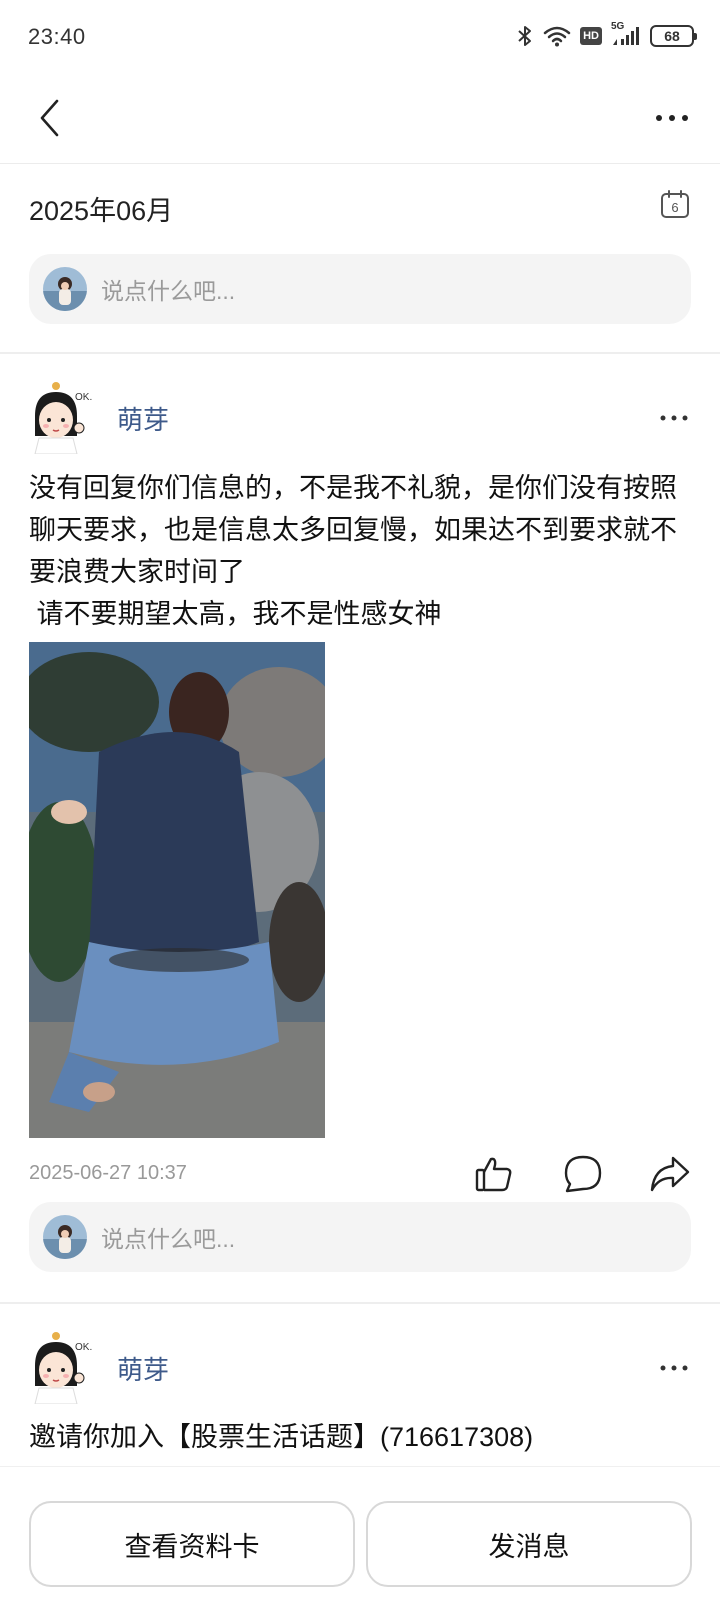  Describe the element at coordinates (360, 120) in the screenshot. I see `nav-bar` at that location.